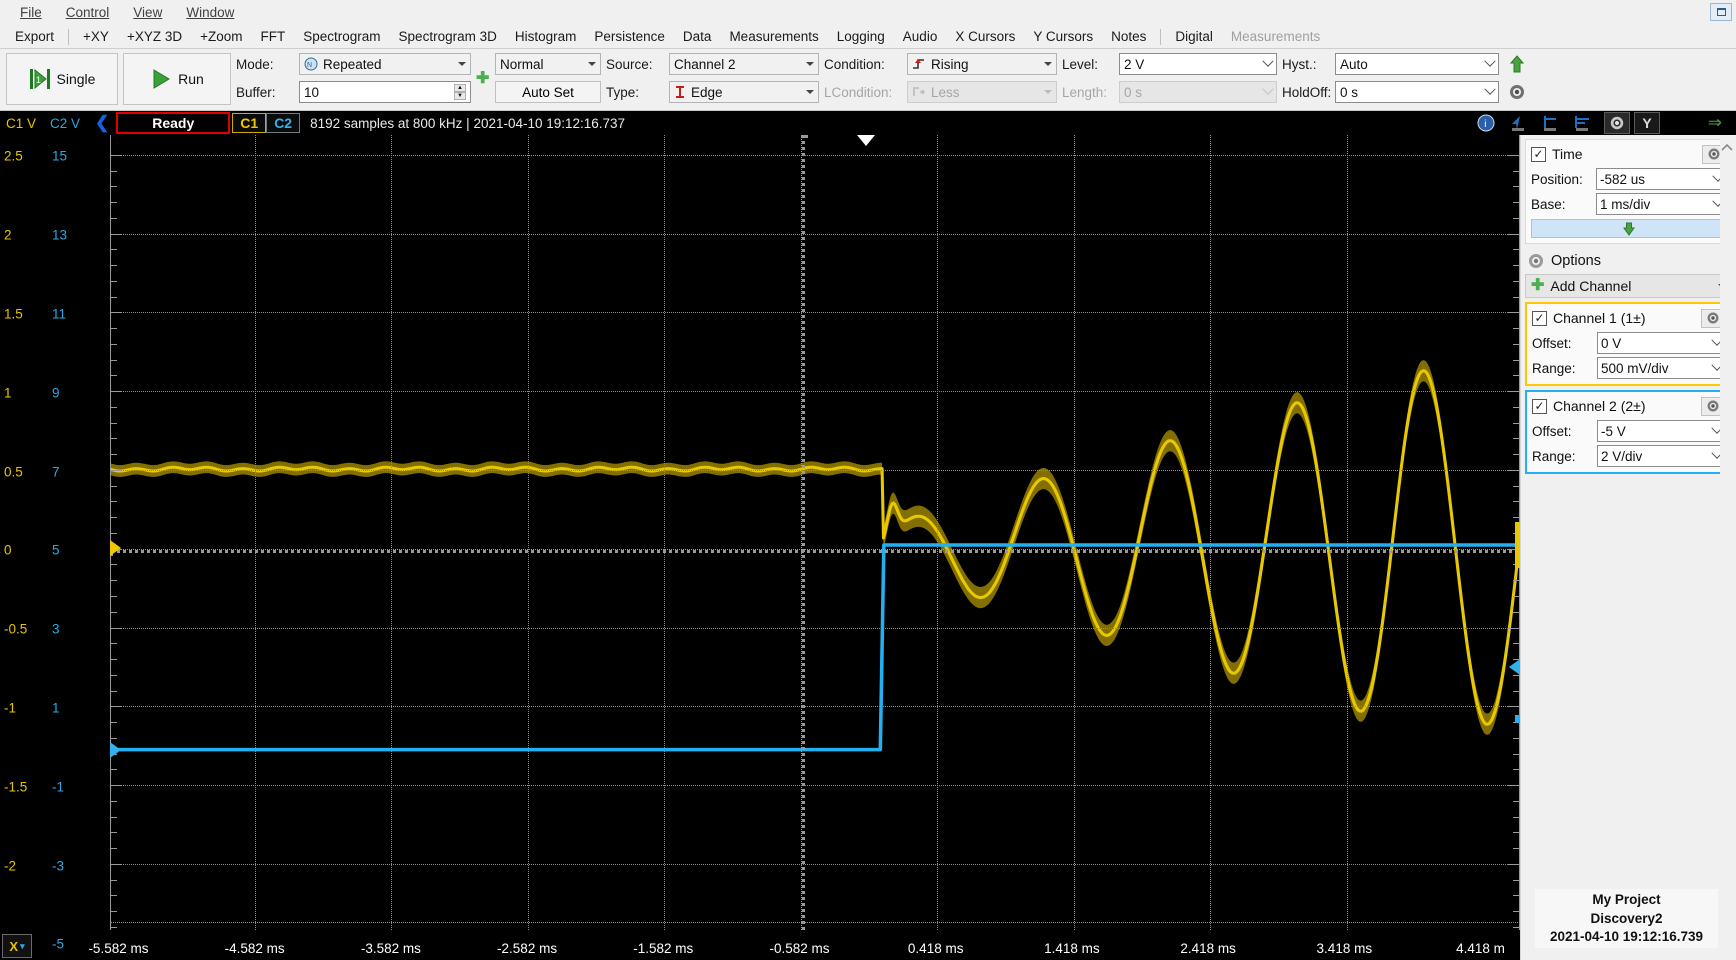 Image resolution: width=1736 pixels, height=960 pixels. Describe the element at coordinates (34, 36) in the screenshot. I see `toolbar-item-export: Export` at that location.